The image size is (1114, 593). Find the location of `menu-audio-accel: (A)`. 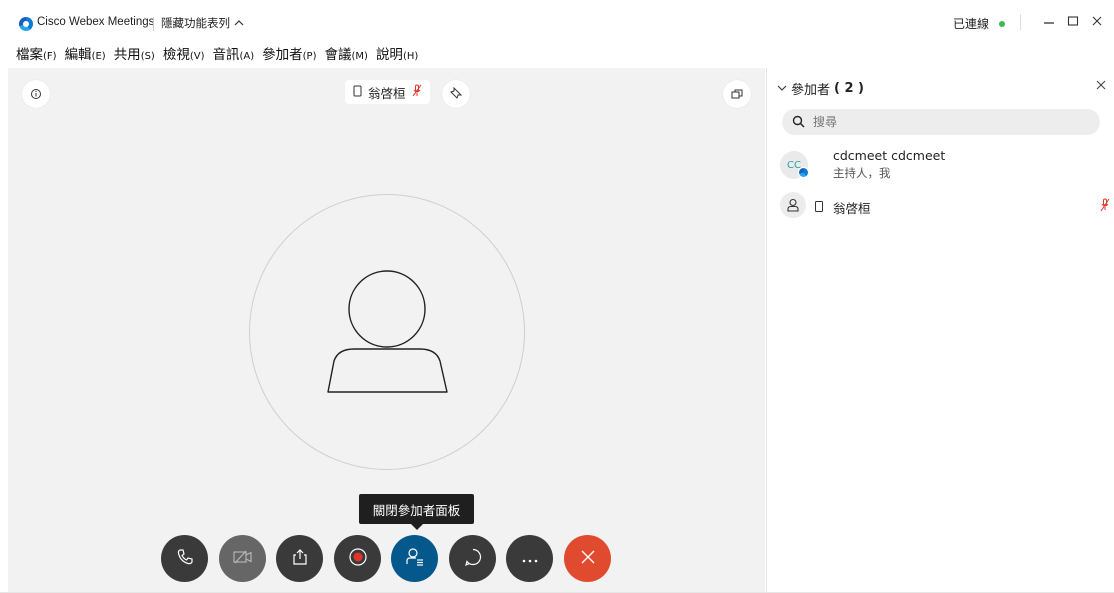

menu-audio-accel: (A) is located at coordinates (247, 56).